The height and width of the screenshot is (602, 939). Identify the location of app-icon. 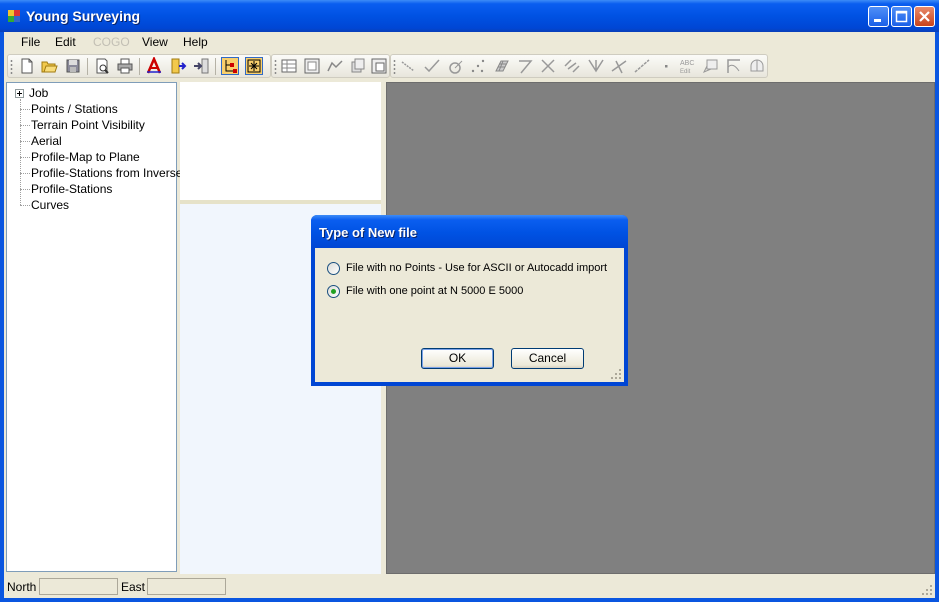
(14, 16).